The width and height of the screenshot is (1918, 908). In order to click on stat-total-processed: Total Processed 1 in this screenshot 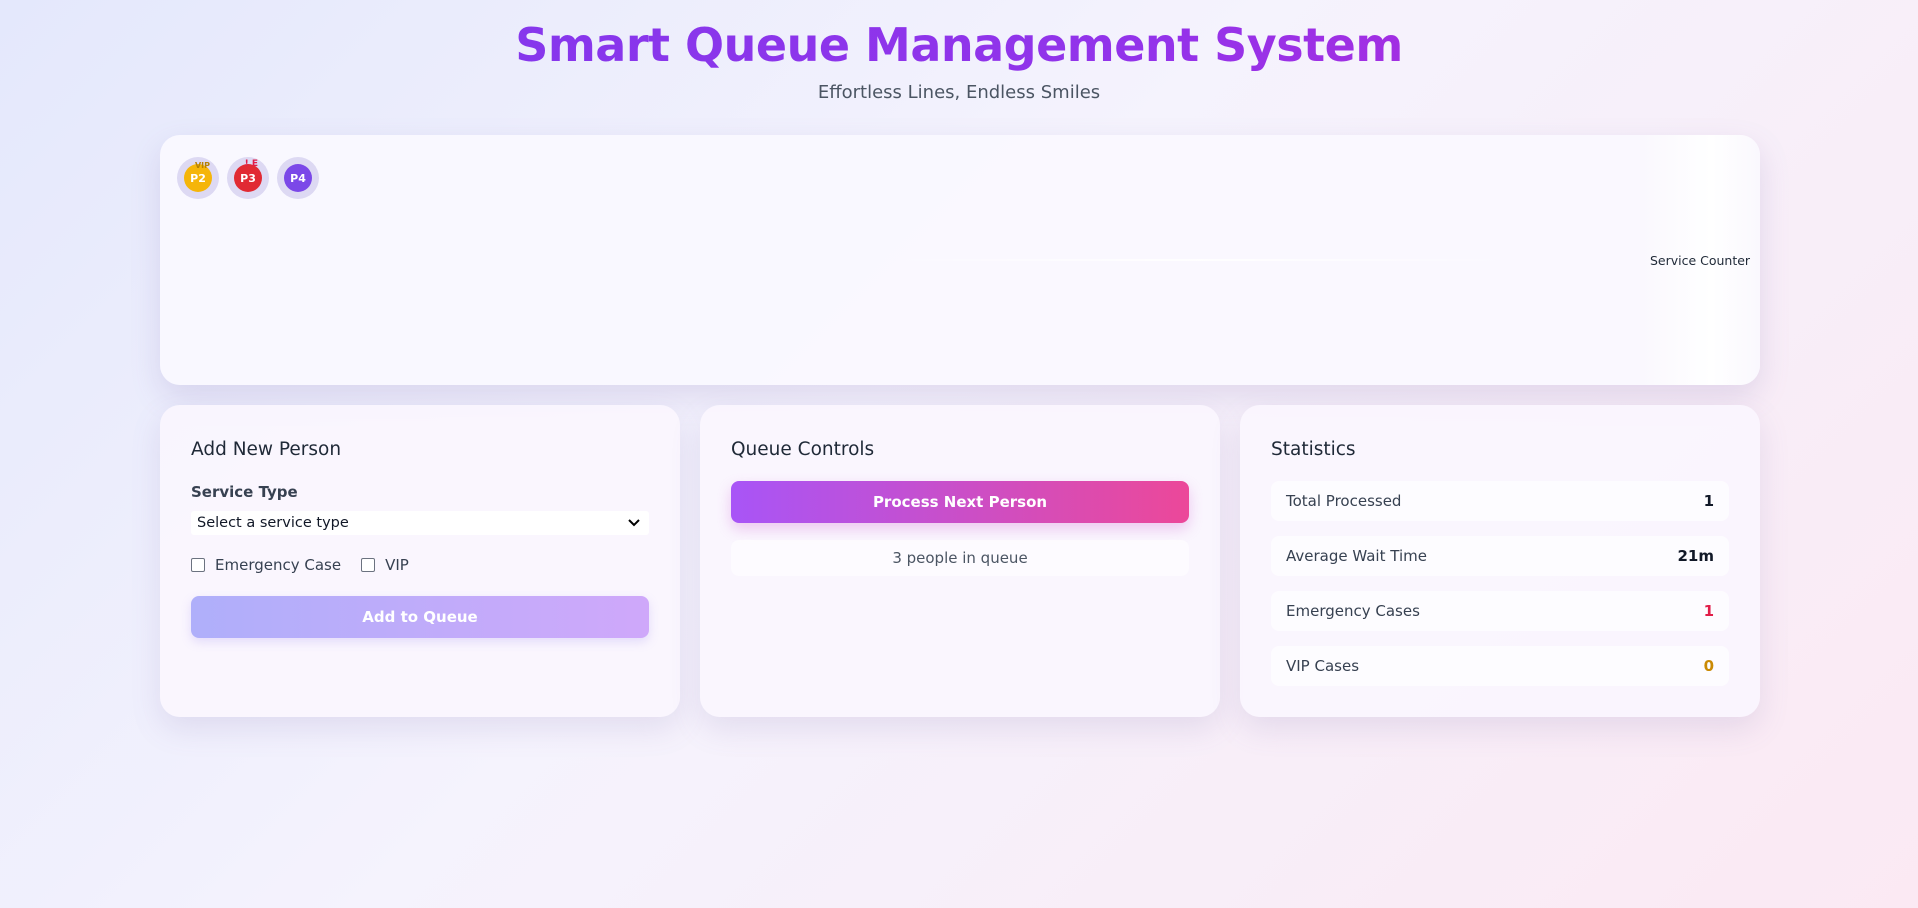, I will do `click(1500, 501)`.